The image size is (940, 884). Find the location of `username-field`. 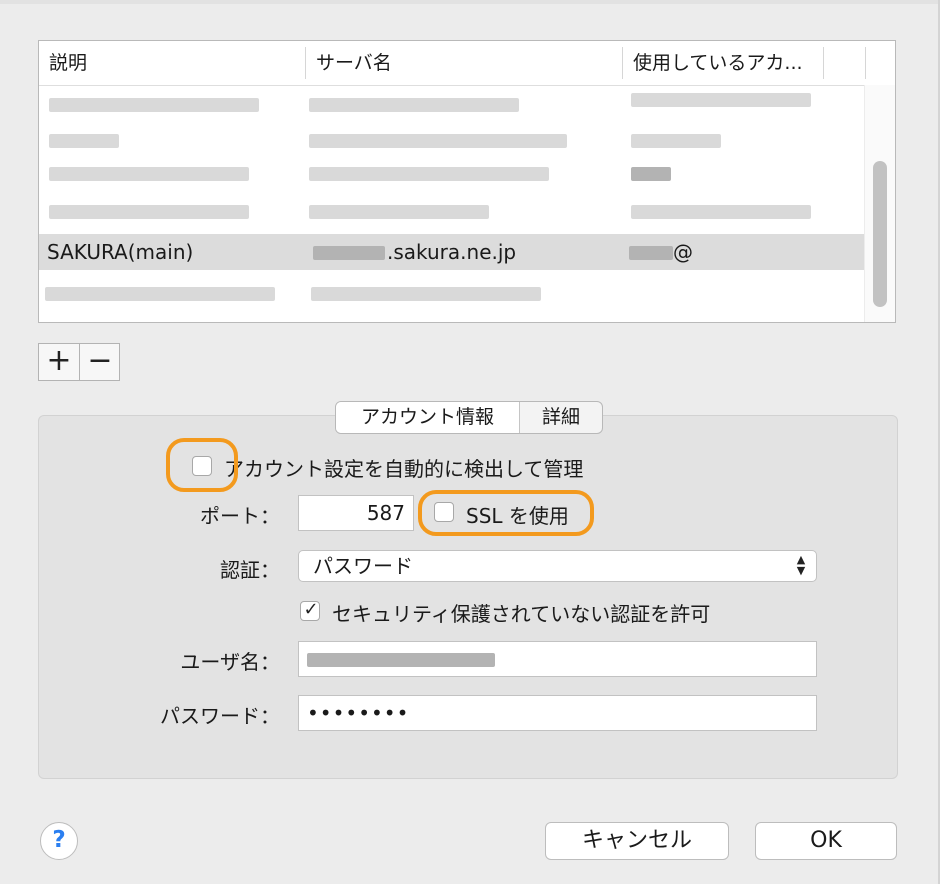

username-field is located at coordinates (557, 659).